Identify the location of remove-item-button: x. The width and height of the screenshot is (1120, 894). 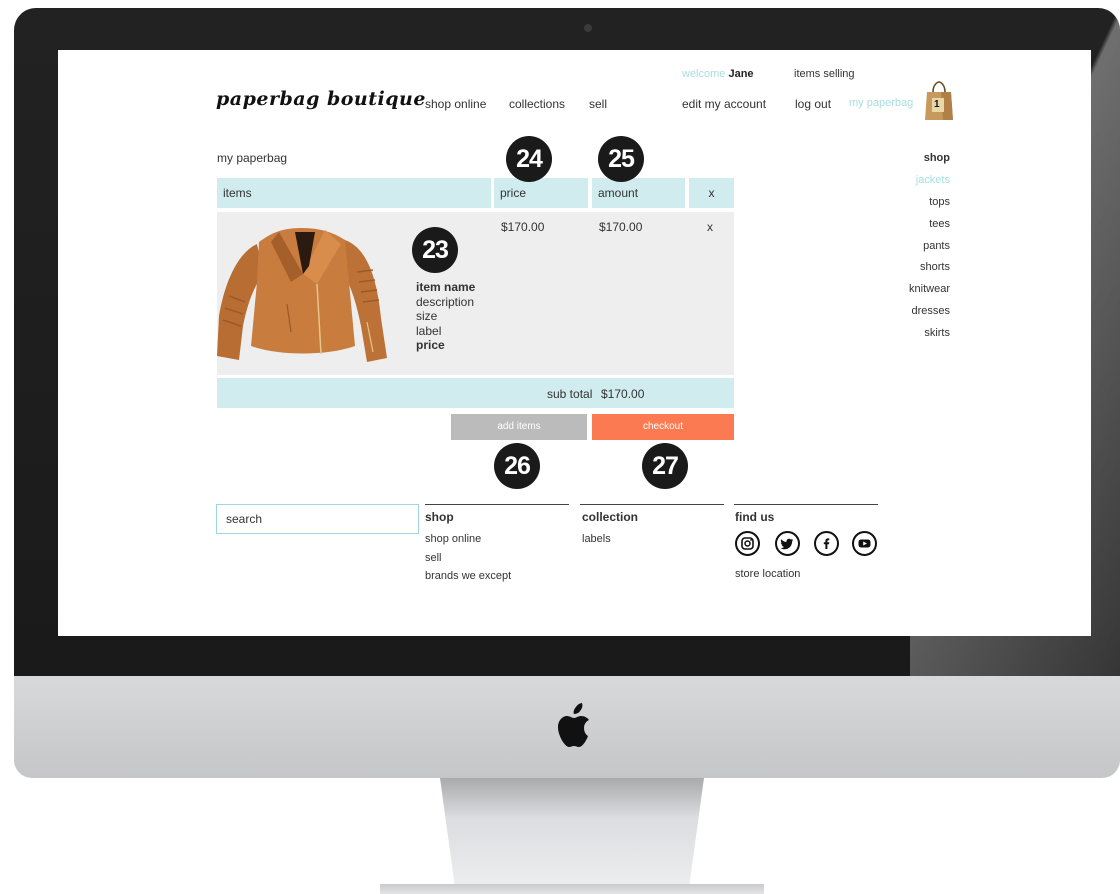
(710, 227).